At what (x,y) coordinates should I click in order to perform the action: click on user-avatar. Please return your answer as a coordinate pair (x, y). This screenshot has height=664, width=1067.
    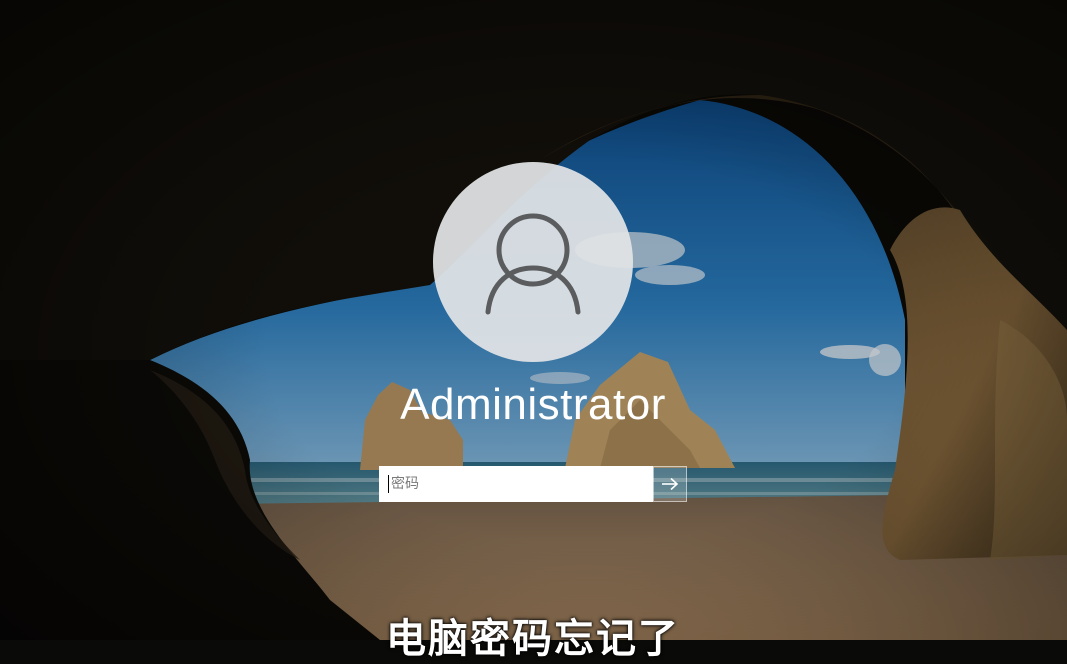
    Looking at the image, I should click on (533, 262).